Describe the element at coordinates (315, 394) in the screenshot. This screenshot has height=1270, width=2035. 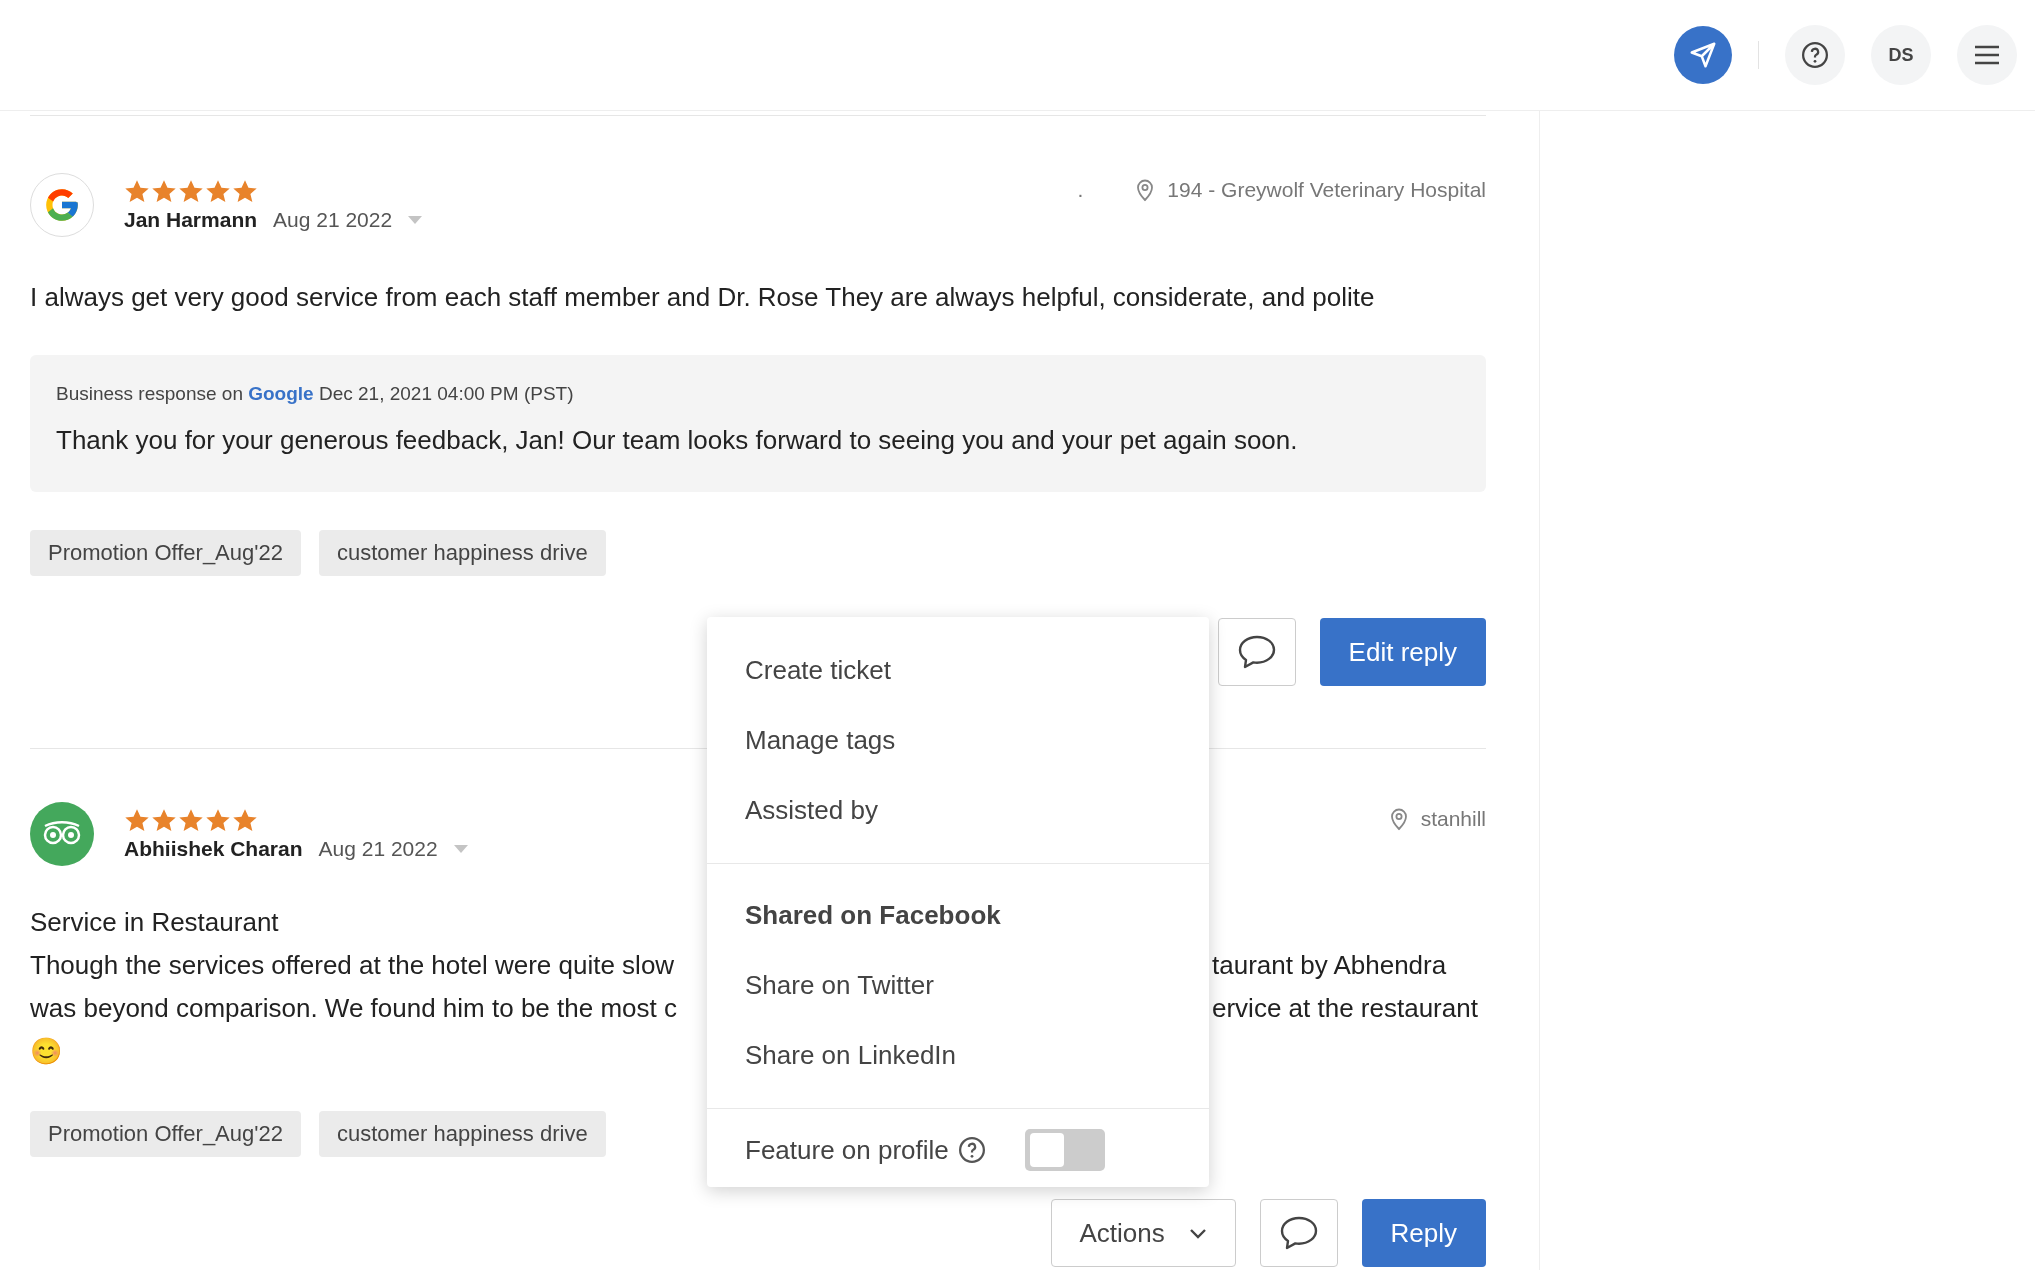
I see `response-meta: Business response on Google Dec 21, 2021 04:00 PM (PST)` at that location.